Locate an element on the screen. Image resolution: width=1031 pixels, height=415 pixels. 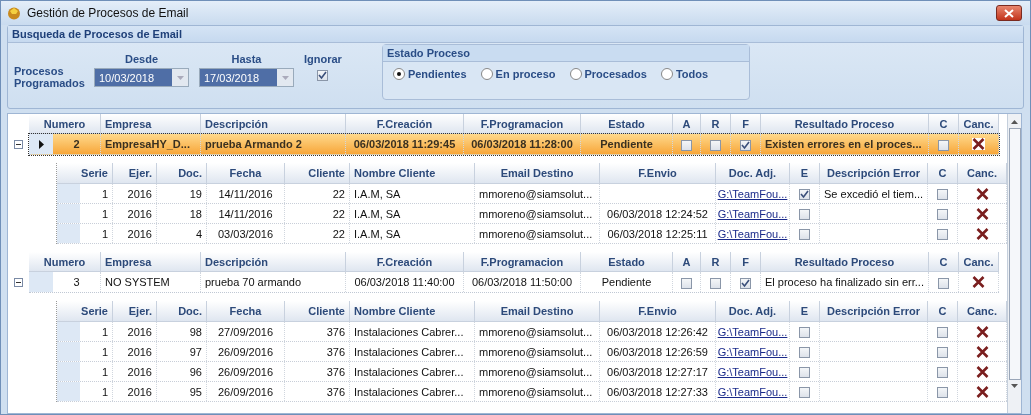
column-header: Ejer. is located at coordinates (135, 311).